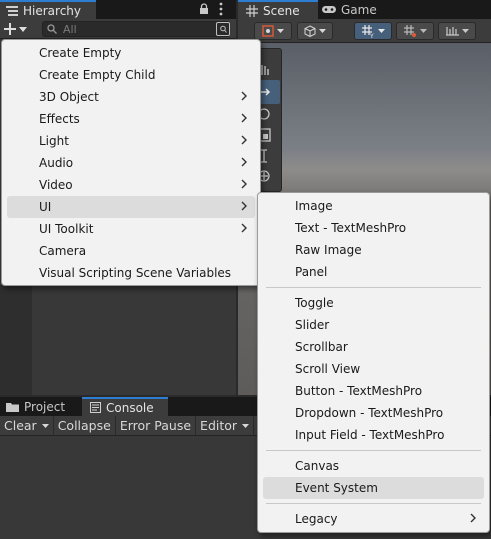 This screenshot has height=539, width=491. What do you see at coordinates (131, 207) in the screenshot?
I see `menu-item-ui: UI` at bounding box center [131, 207].